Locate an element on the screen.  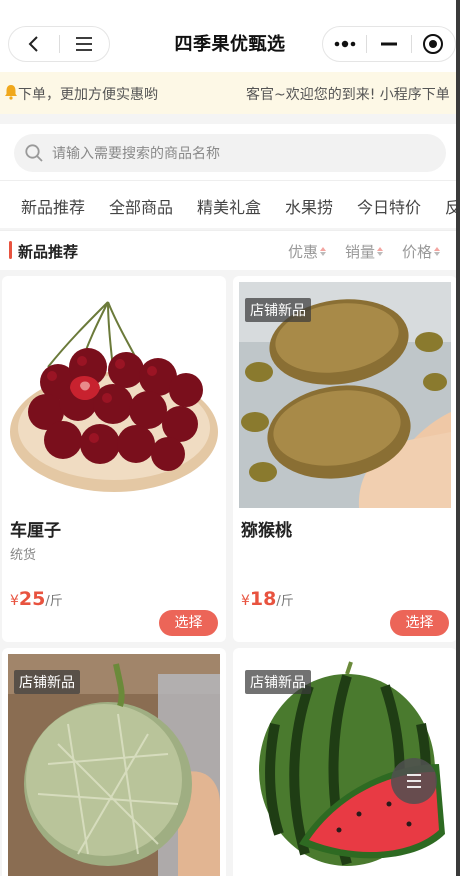
tab-today-special: 今日特价 is located at coordinates (389, 206).